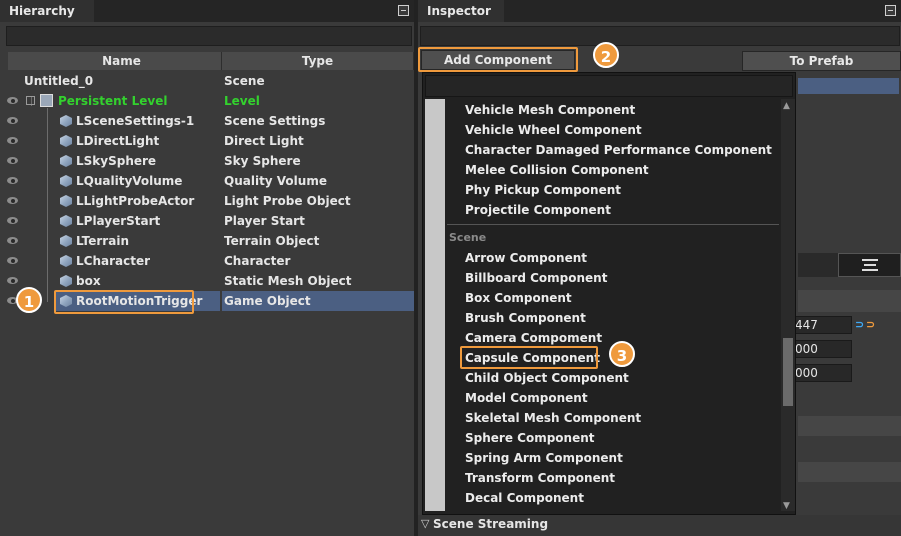 The height and width of the screenshot is (536, 901). What do you see at coordinates (822, 325) in the screenshot?
I see `transform-field: 447` at bounding box center [822, 325].